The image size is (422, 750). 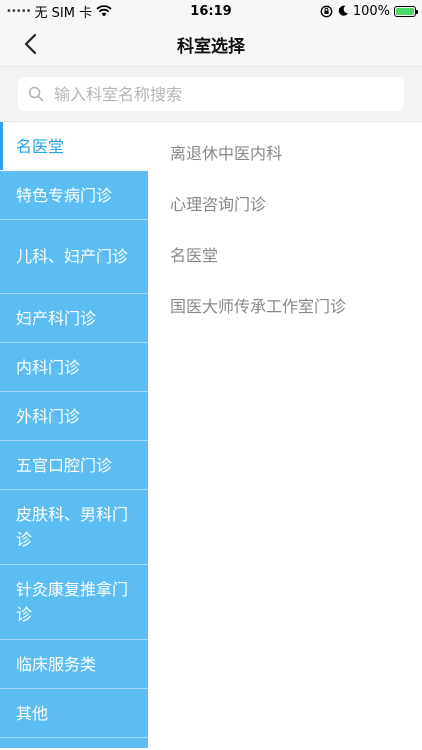 I want to click on category-label: 针灸康复推拿门诊, so click(x=72, y=602).